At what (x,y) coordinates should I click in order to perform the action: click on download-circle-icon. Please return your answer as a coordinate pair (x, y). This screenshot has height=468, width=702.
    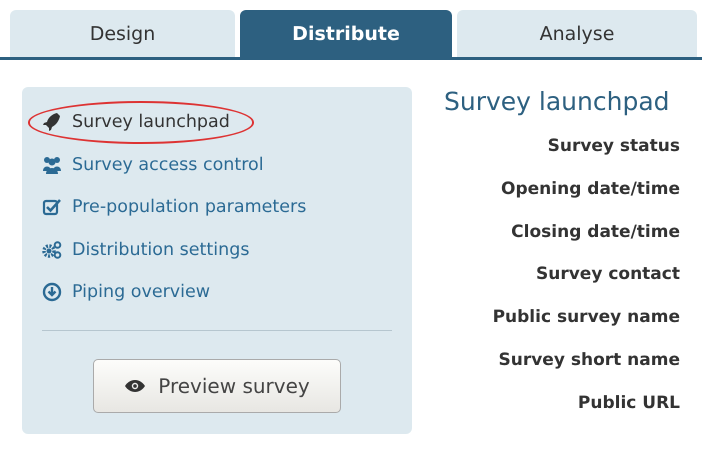
    Looking at the image, I should click on (52, 292).